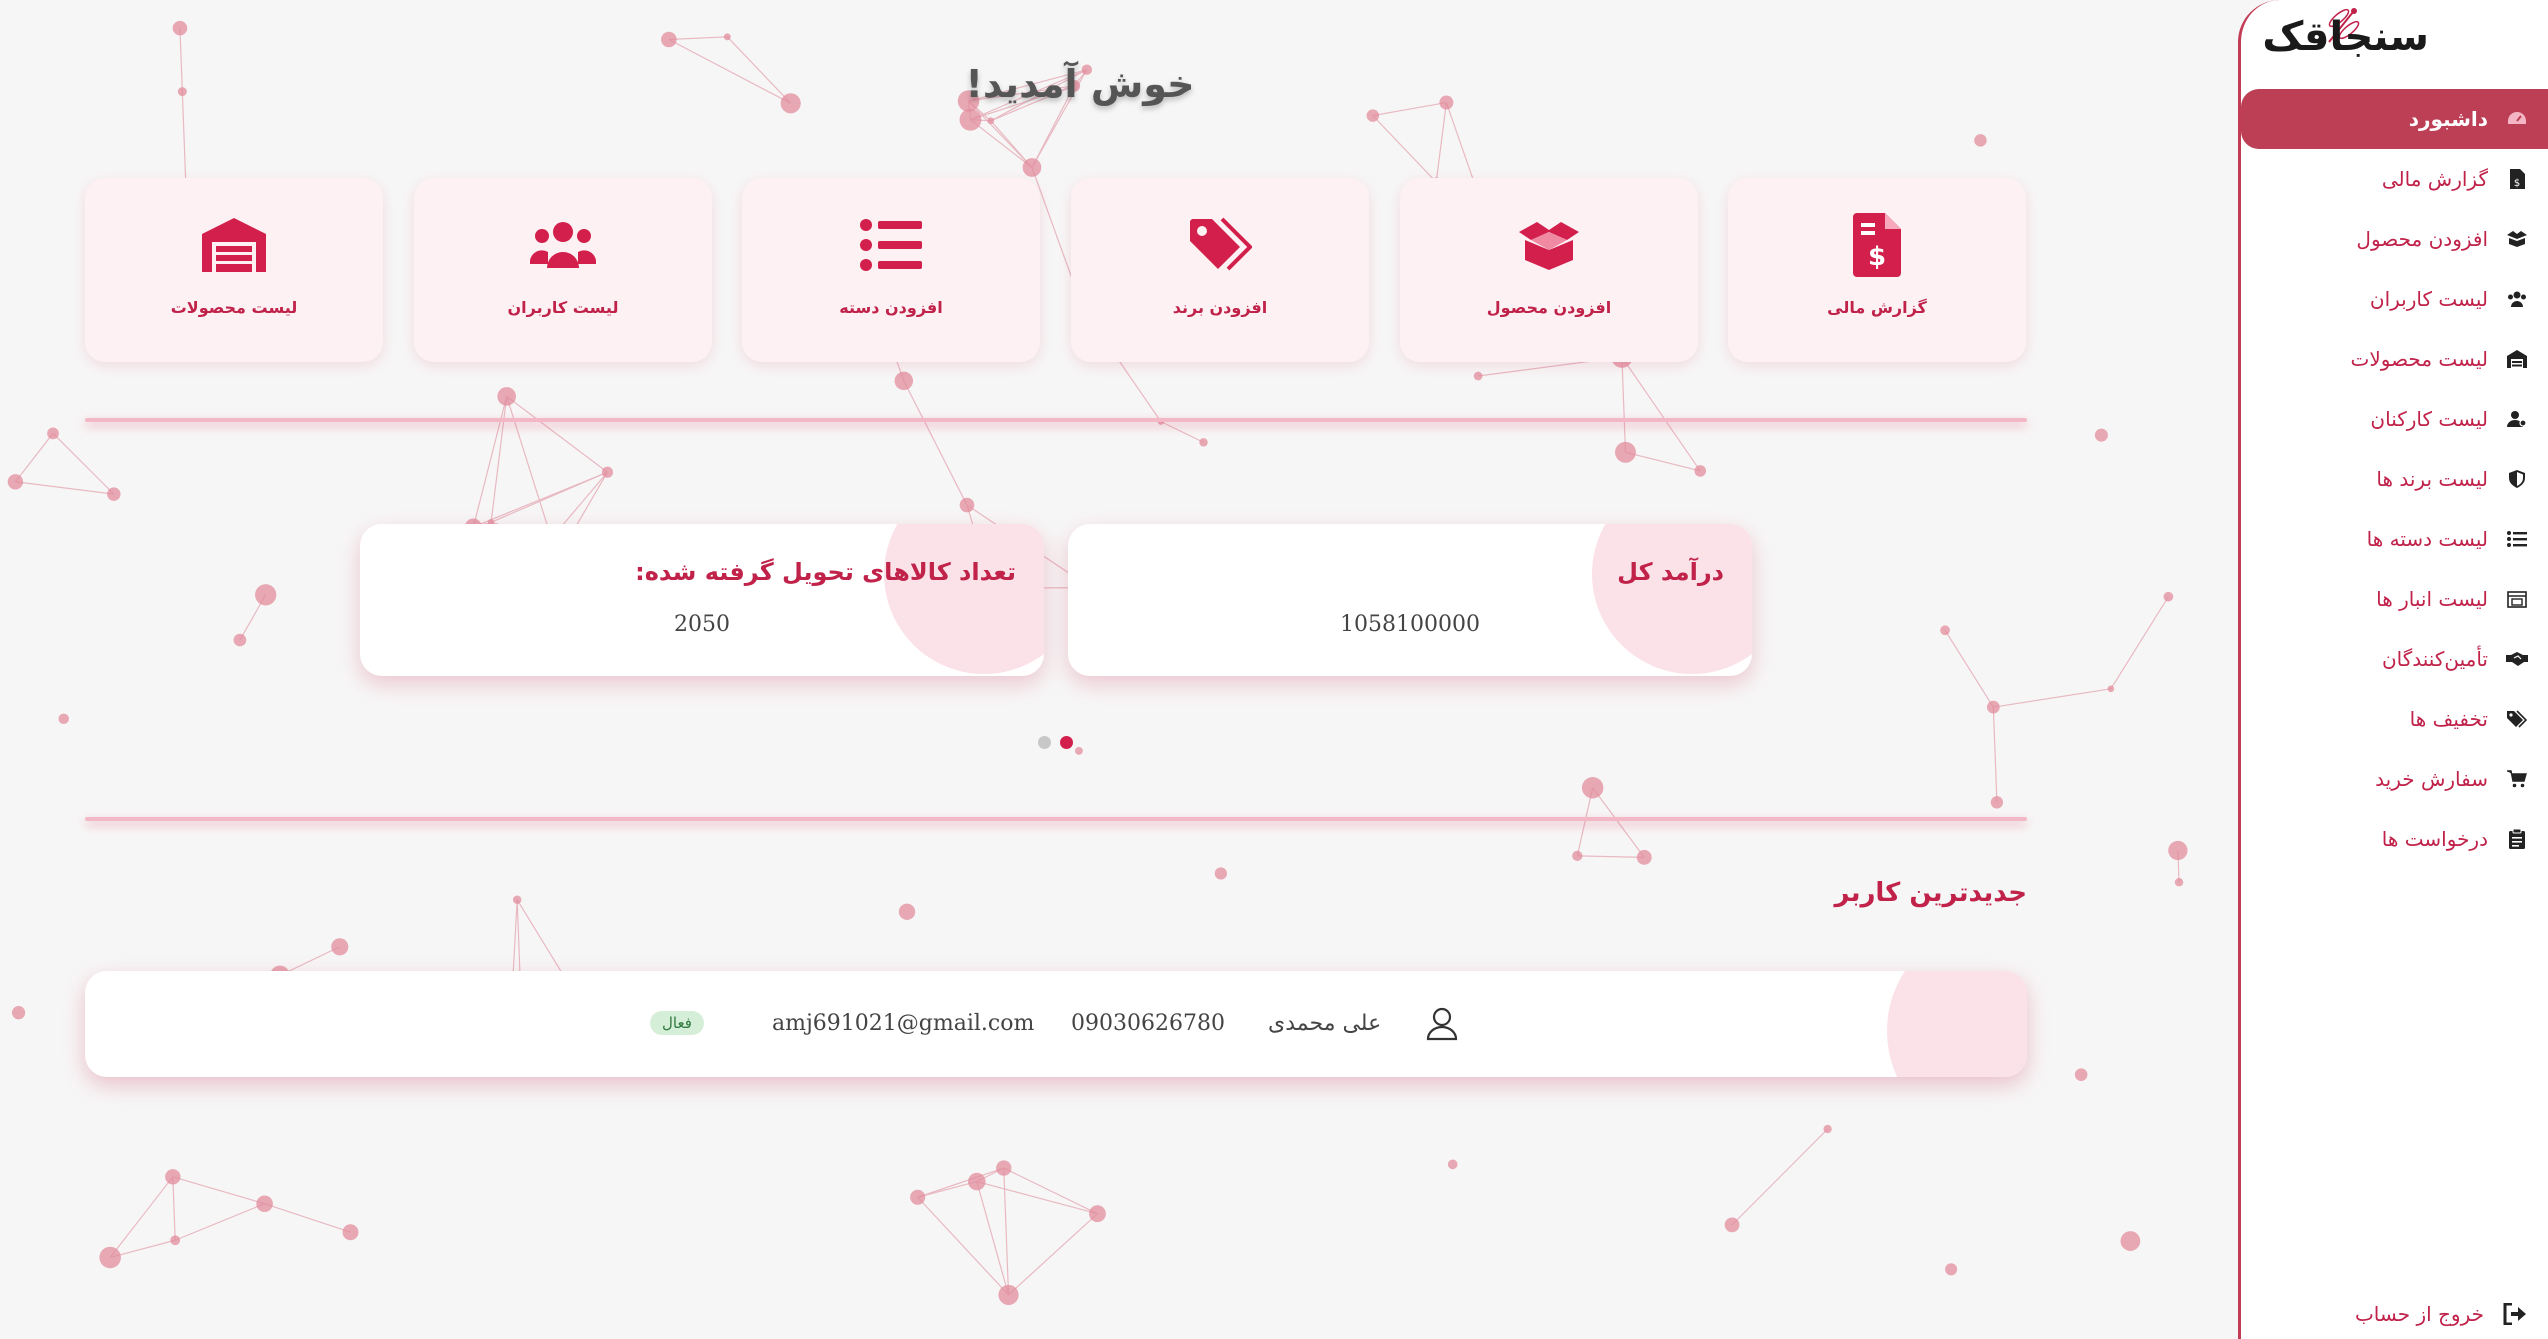 The image size is (2548, 1339). I want to click on stat-value: 1058100000, so click(1410, 624).